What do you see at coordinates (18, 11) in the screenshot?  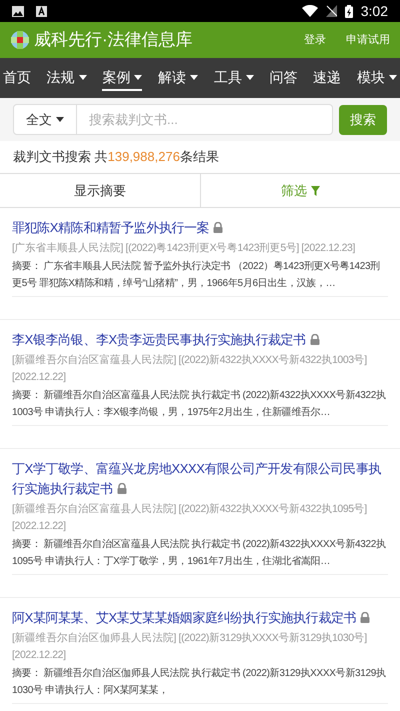 I see `image-icon` at bounding box center [18, 11].